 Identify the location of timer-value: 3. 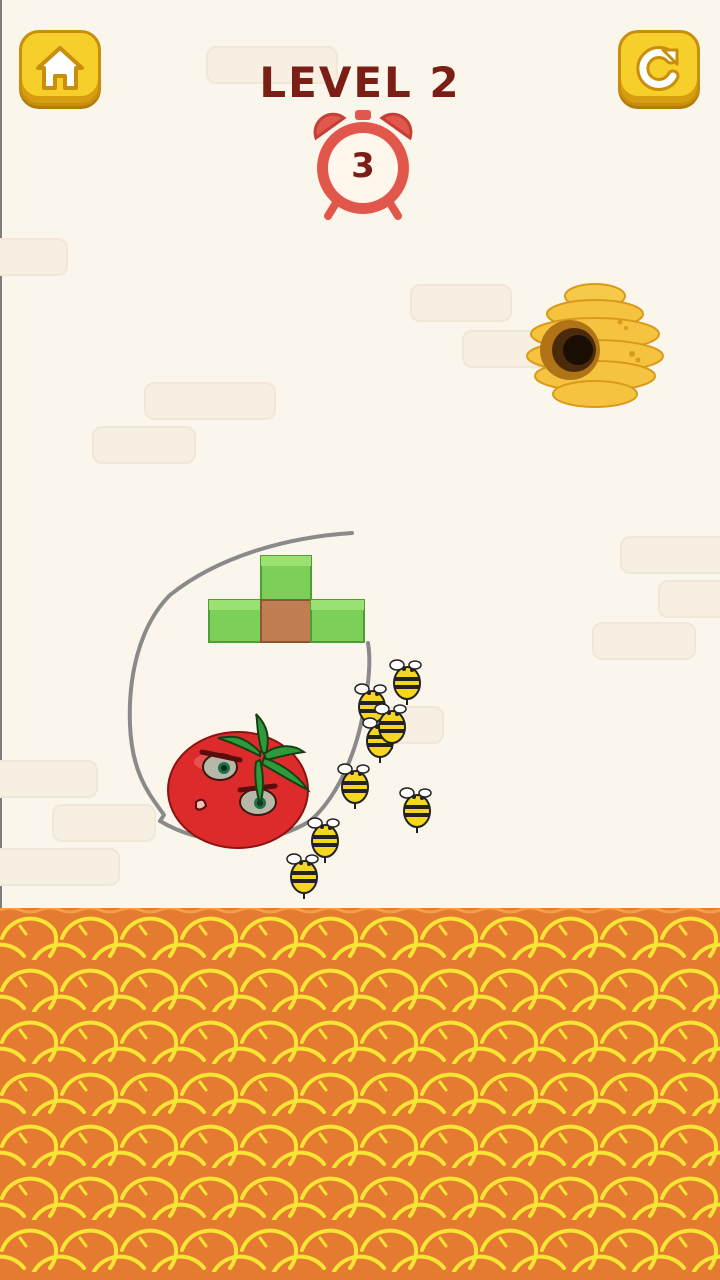
(363, 166).